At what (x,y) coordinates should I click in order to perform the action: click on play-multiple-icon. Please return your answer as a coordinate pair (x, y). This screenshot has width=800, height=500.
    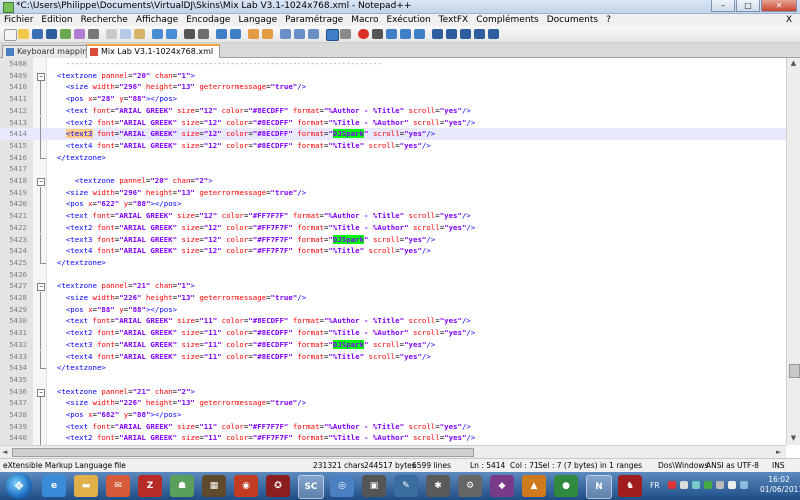
    Looking at the image, I should click on (405, 34).